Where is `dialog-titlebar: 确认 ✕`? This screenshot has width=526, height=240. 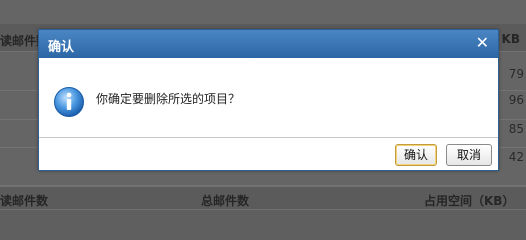
dialog-titlebar: 确认 ✕ is located at coordinates (268, 44).